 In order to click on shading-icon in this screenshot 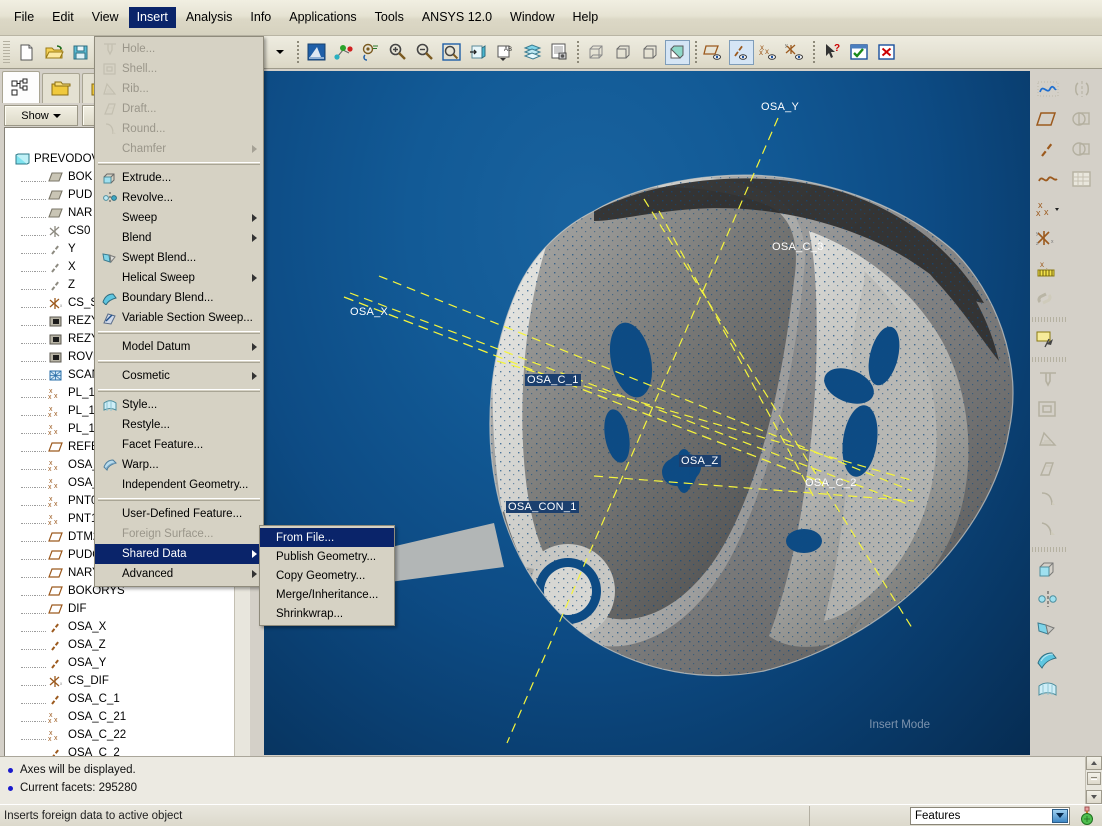, I will do `click(677, 52)`.